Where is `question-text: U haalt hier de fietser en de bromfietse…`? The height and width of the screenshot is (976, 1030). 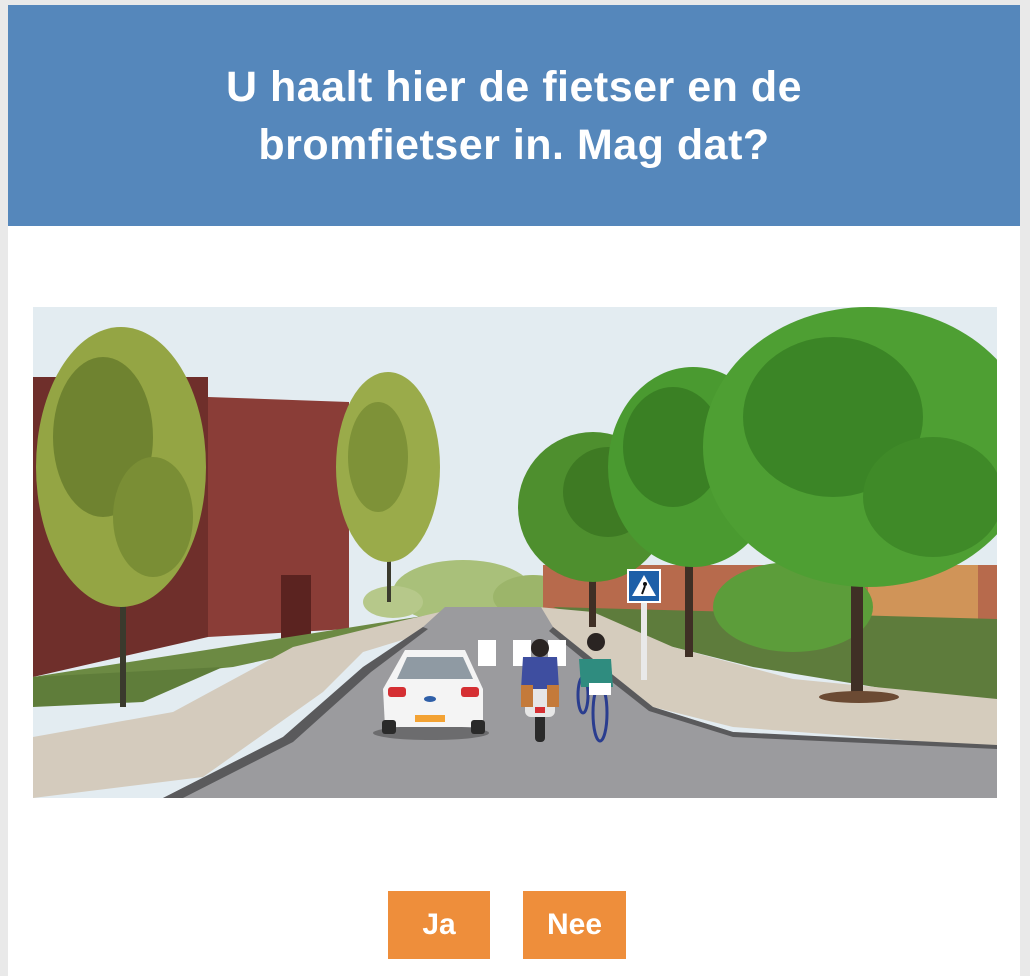 question-text: U haalt hier de fietser en de bromfietse… is located at coordinates (514, 115).